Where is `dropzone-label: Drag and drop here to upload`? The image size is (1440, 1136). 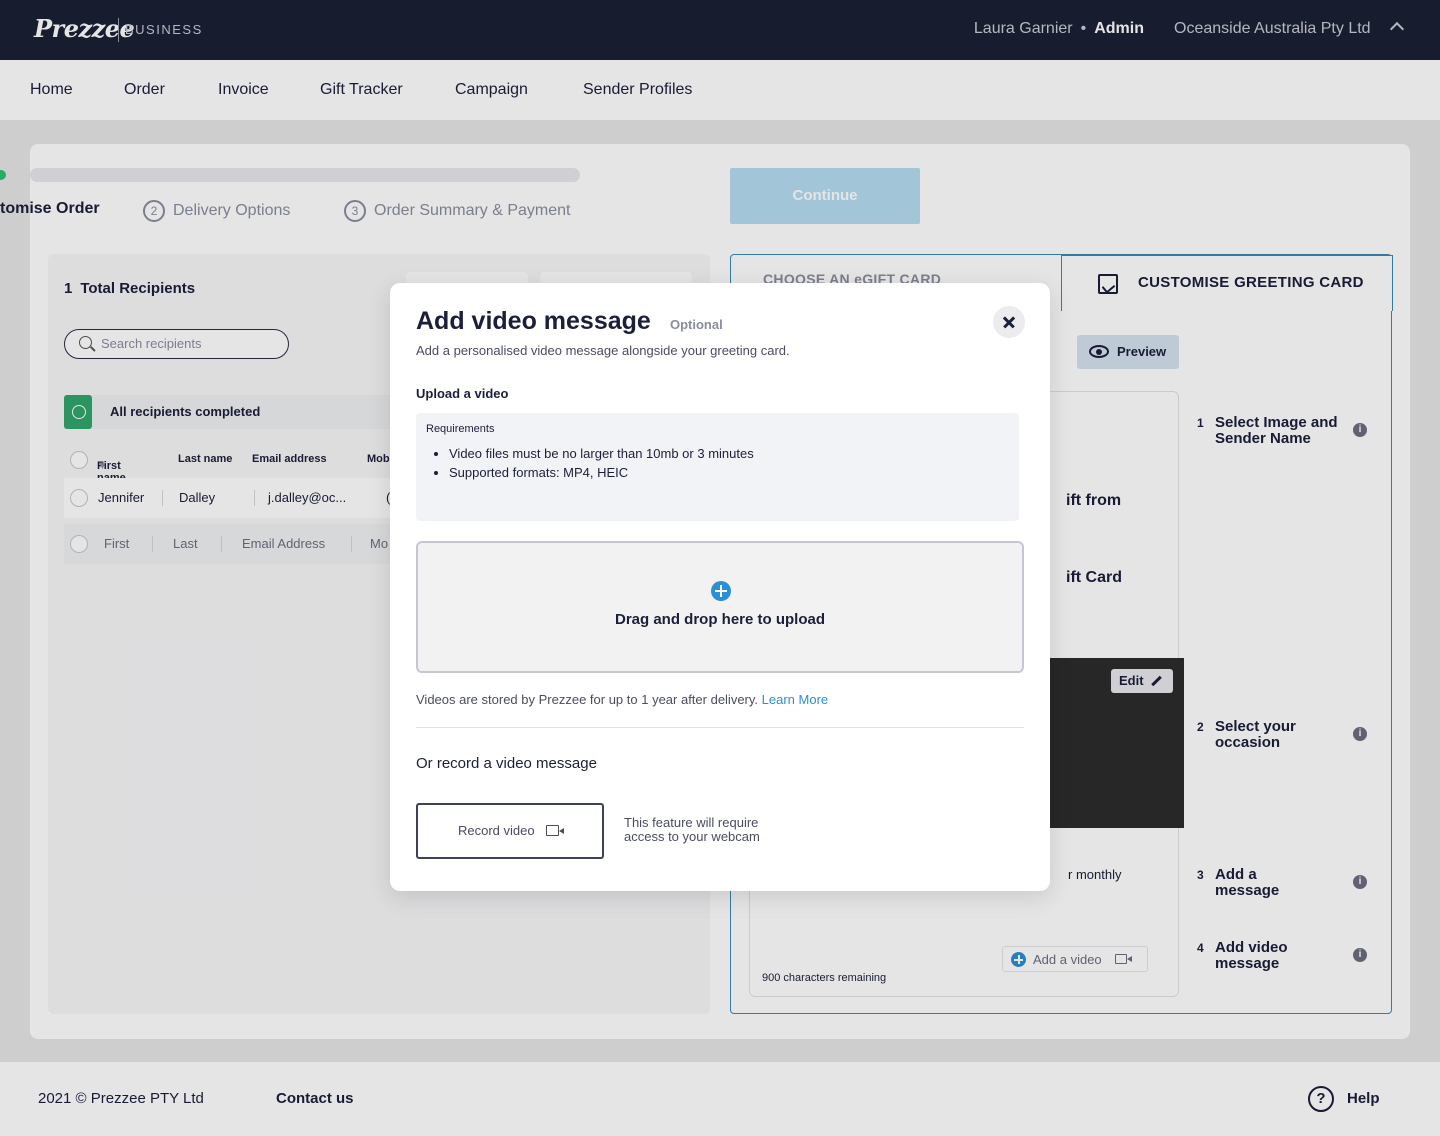
dropzone-label: Drag and drop here to upload is located at coordinates (719, 619).